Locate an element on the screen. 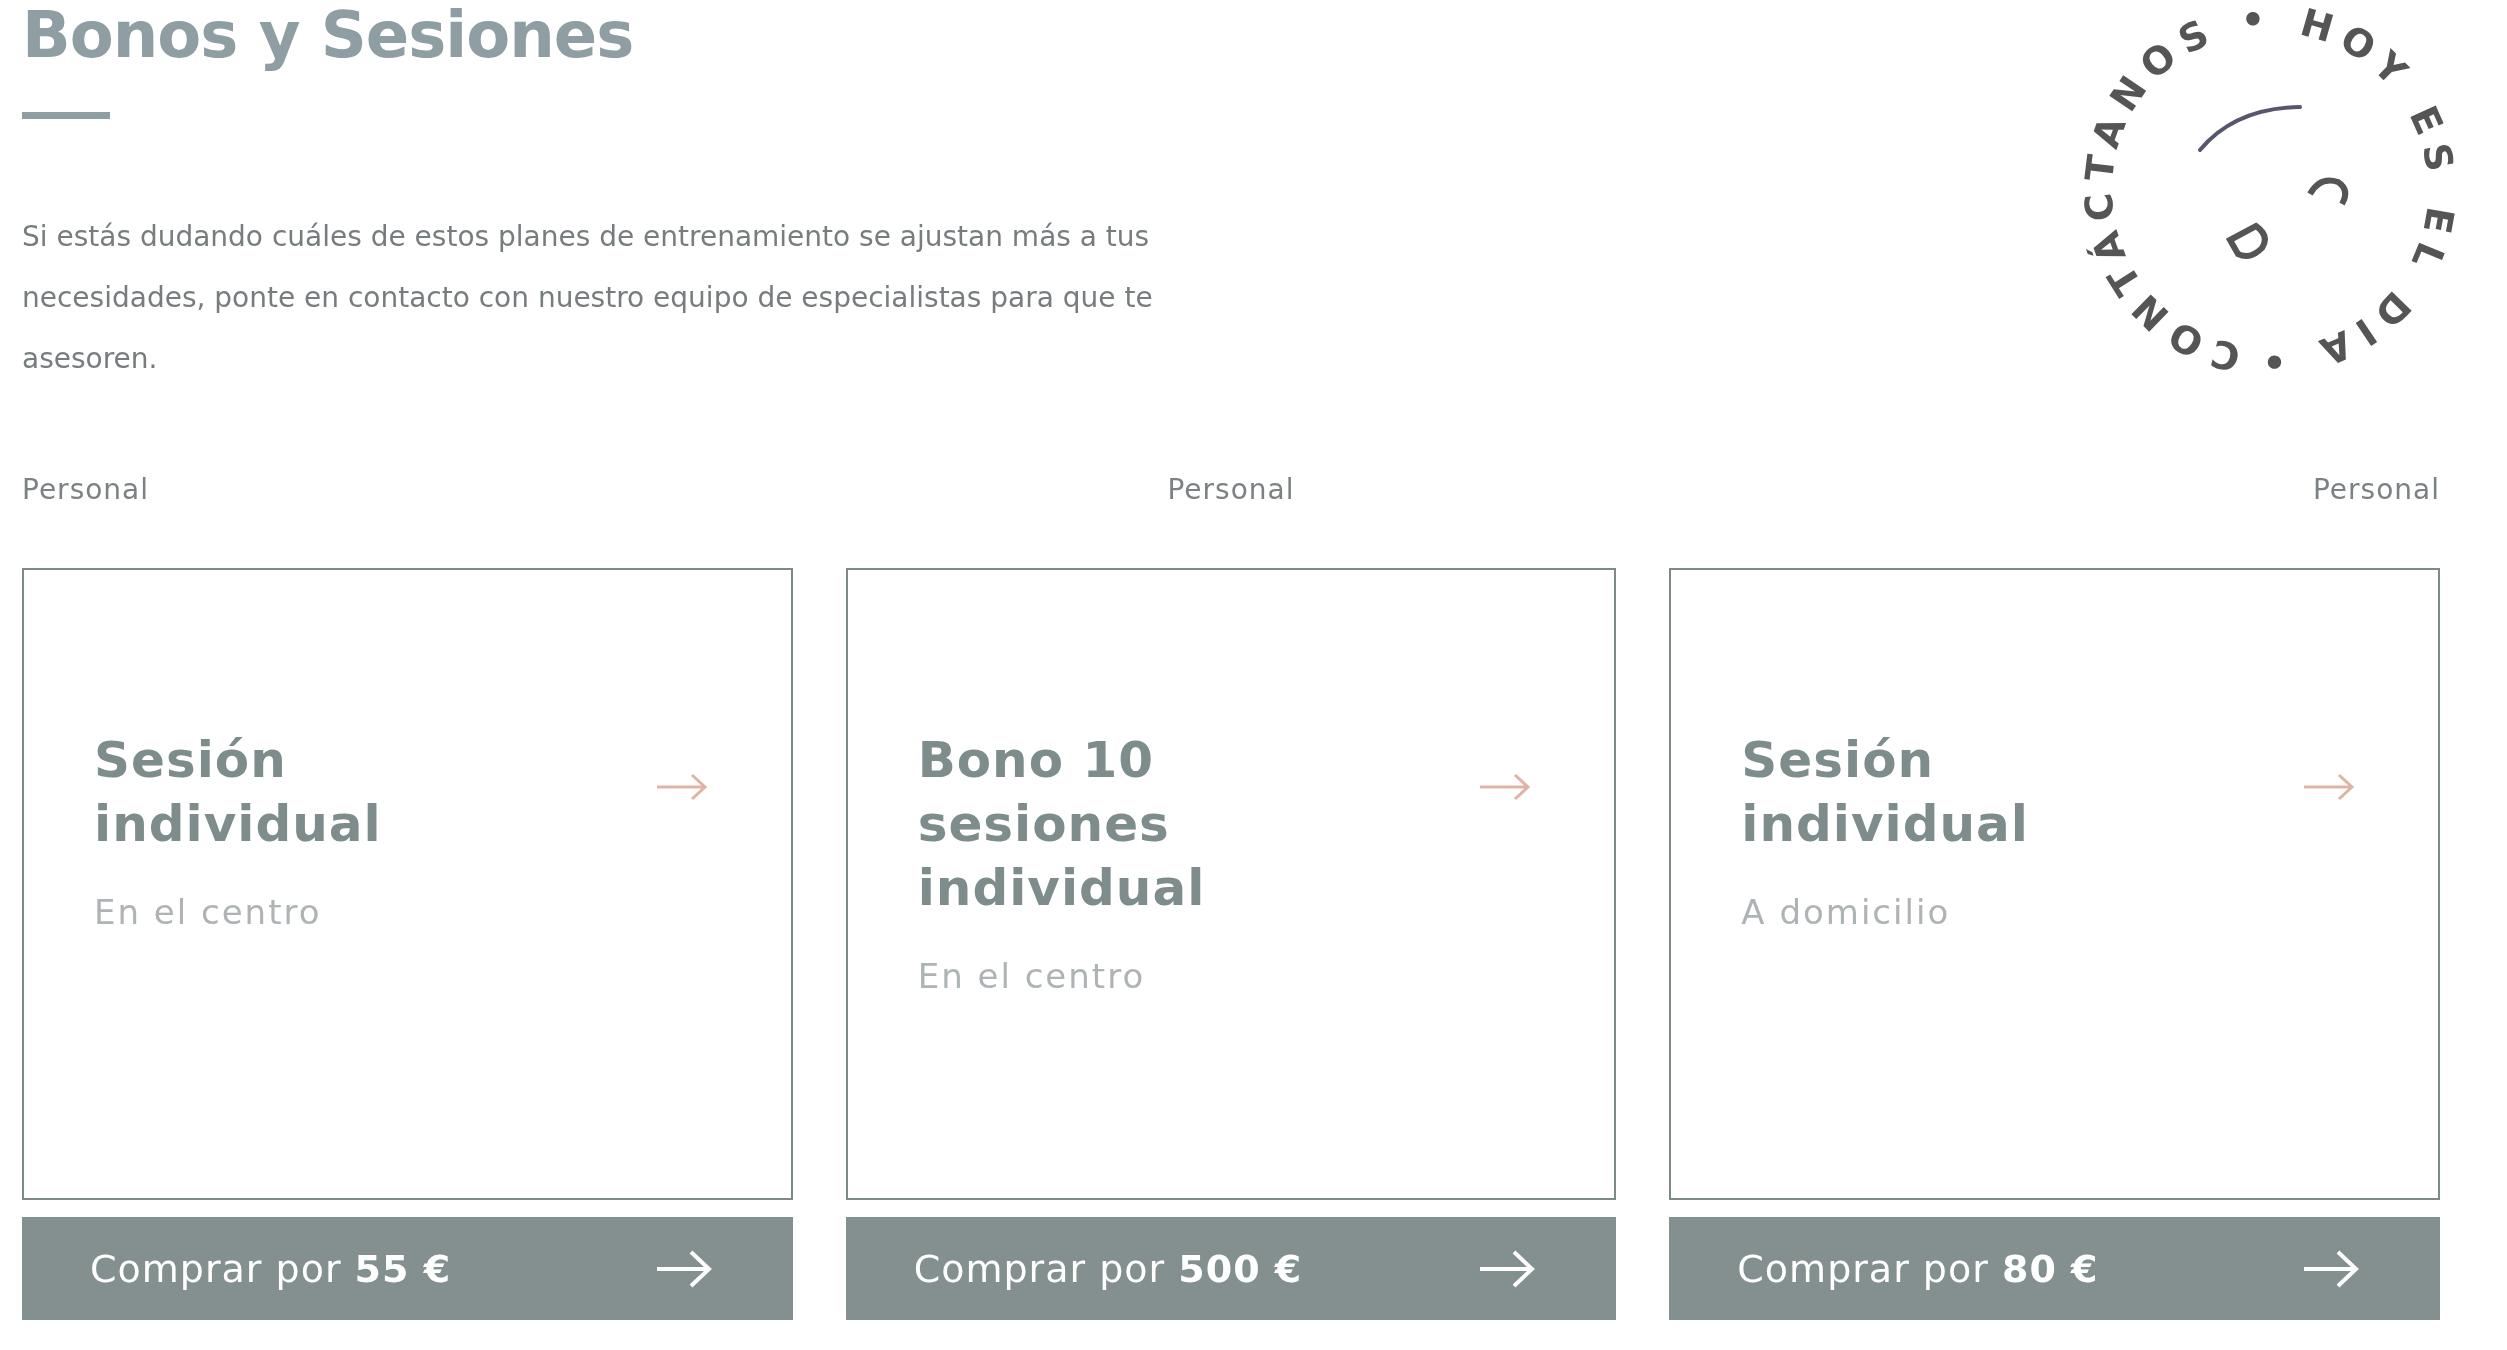  plan-card: Sesión individual En el centro is located at coordinates (407, 884).